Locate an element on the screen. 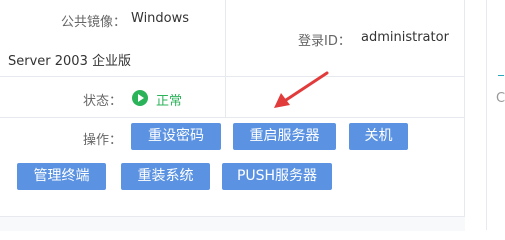 This screenshot has width=505, height=240. panel-right-border is located at coordinates (464, 115).